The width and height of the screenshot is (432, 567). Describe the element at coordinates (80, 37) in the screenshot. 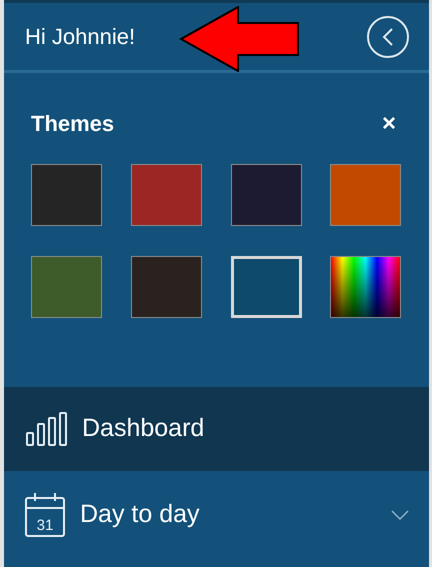

I see `greeting: Hi Johnnie!` at that location.